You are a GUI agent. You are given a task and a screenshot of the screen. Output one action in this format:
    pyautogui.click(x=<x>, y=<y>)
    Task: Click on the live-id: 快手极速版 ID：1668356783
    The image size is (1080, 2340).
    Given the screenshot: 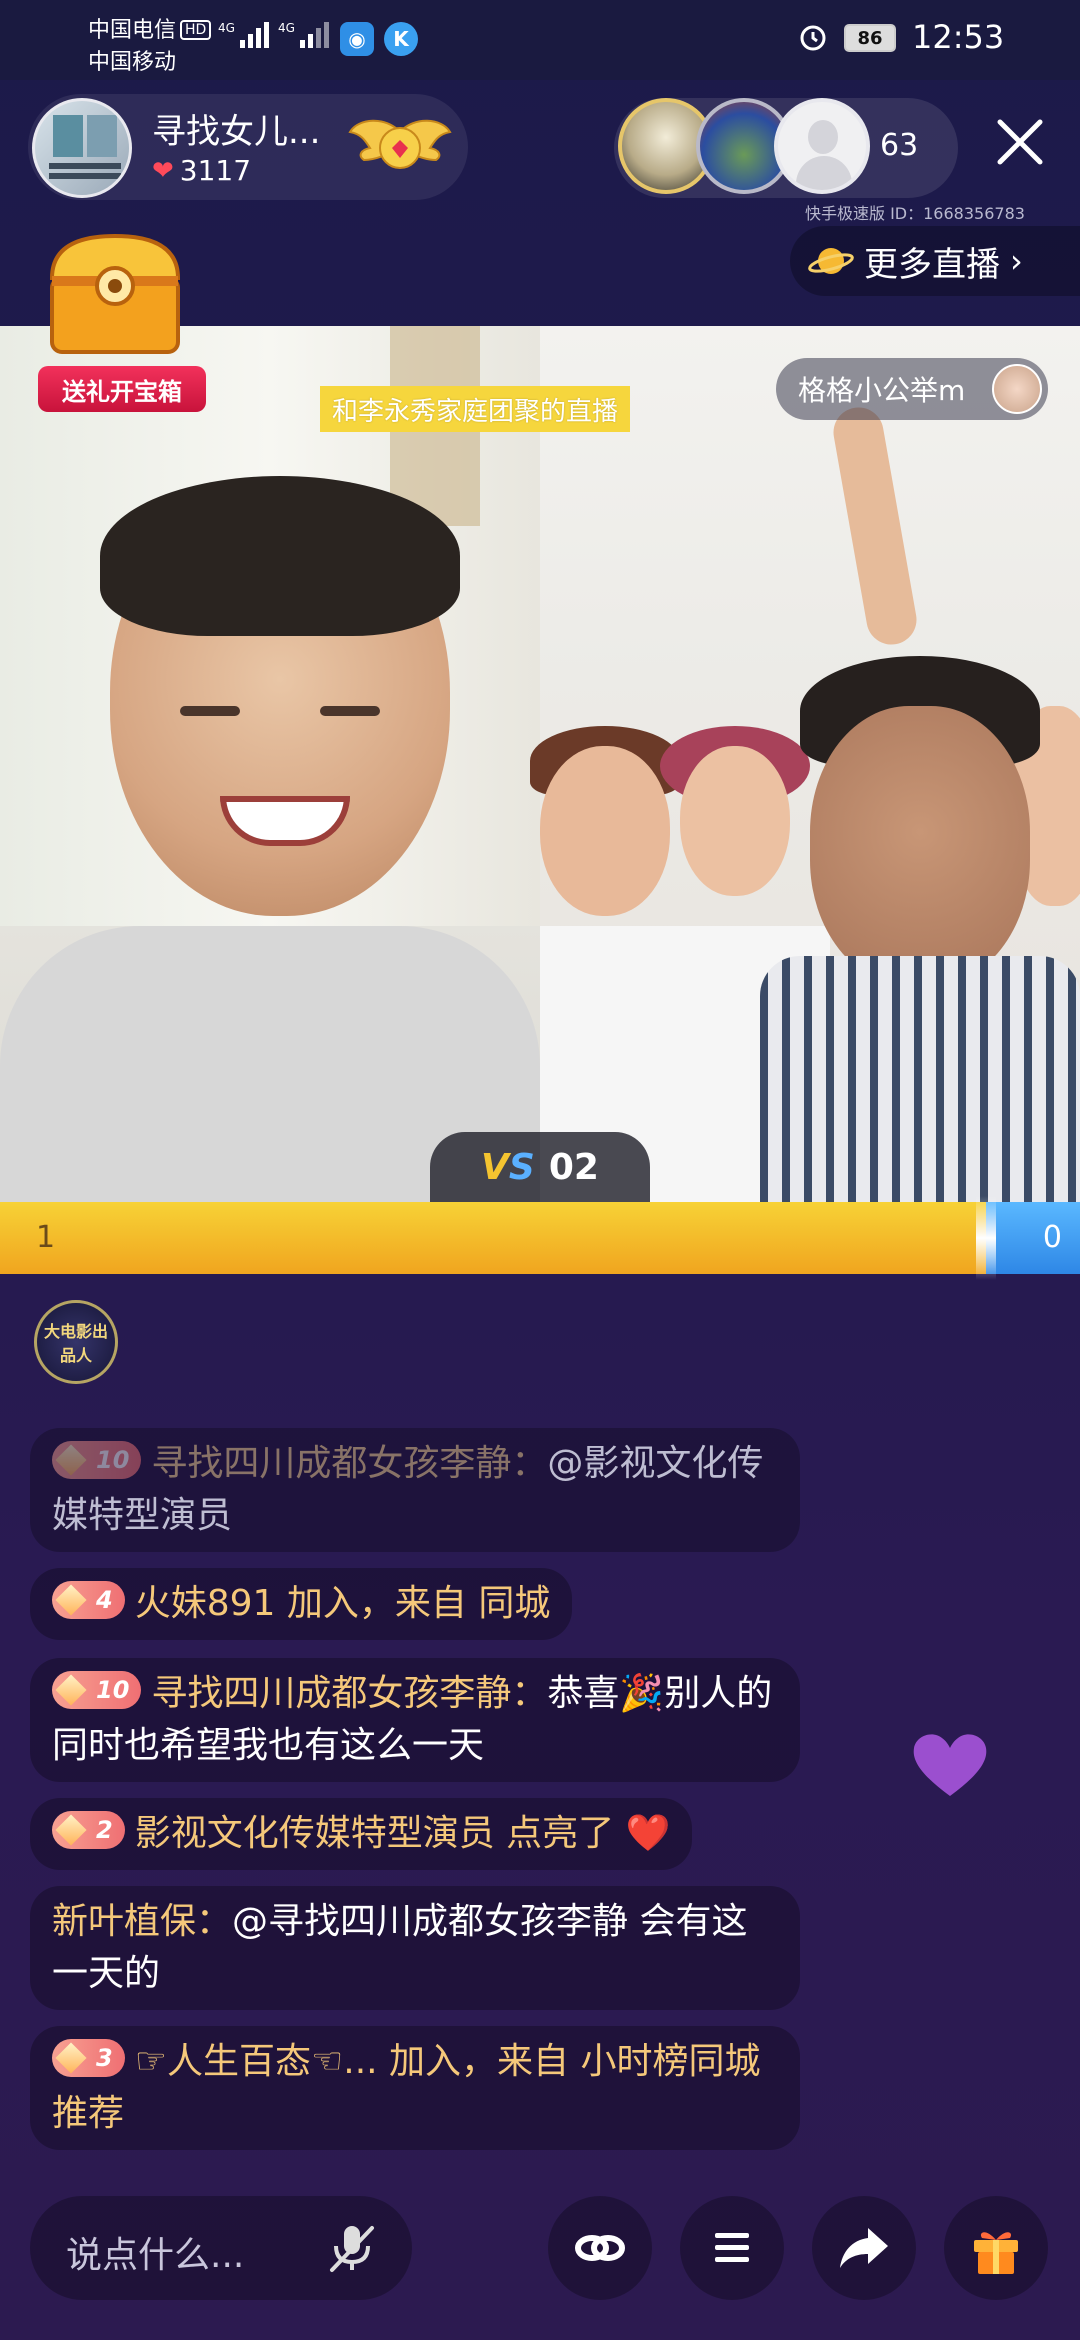 What is the action you would take?
    pyautogui.click(x=915, y=213)
    